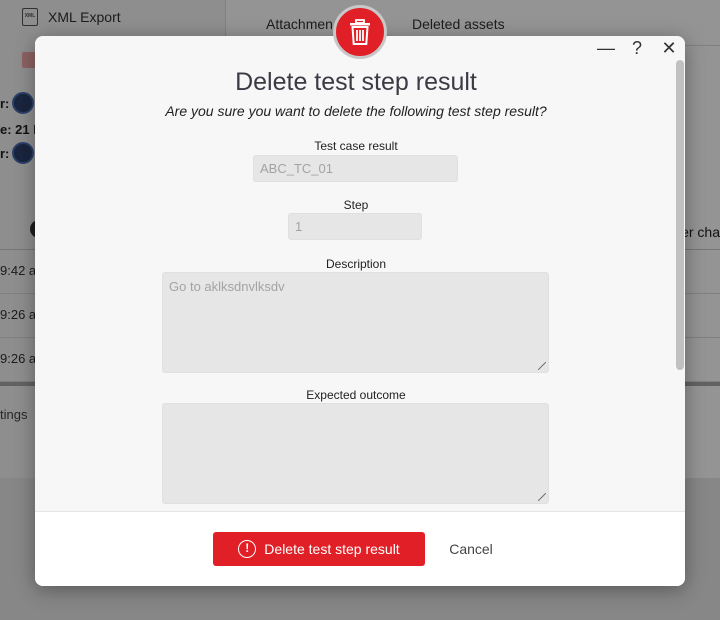 The height and width of the screenshot is (620, 720). What do you see at coordinates (356, 395) in the screenshot?
I see `expected-outcome-label: Expected outcome` at bounding box center [356, 395].